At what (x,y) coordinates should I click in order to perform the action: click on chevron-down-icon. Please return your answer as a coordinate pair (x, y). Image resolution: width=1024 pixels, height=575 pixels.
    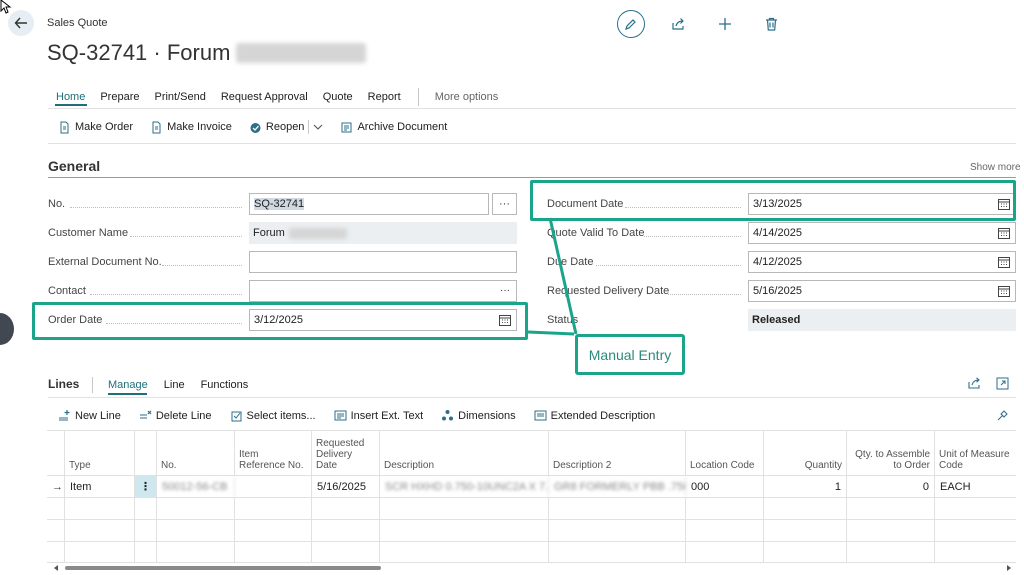
    Looking at the image, I should click on (318, 127).